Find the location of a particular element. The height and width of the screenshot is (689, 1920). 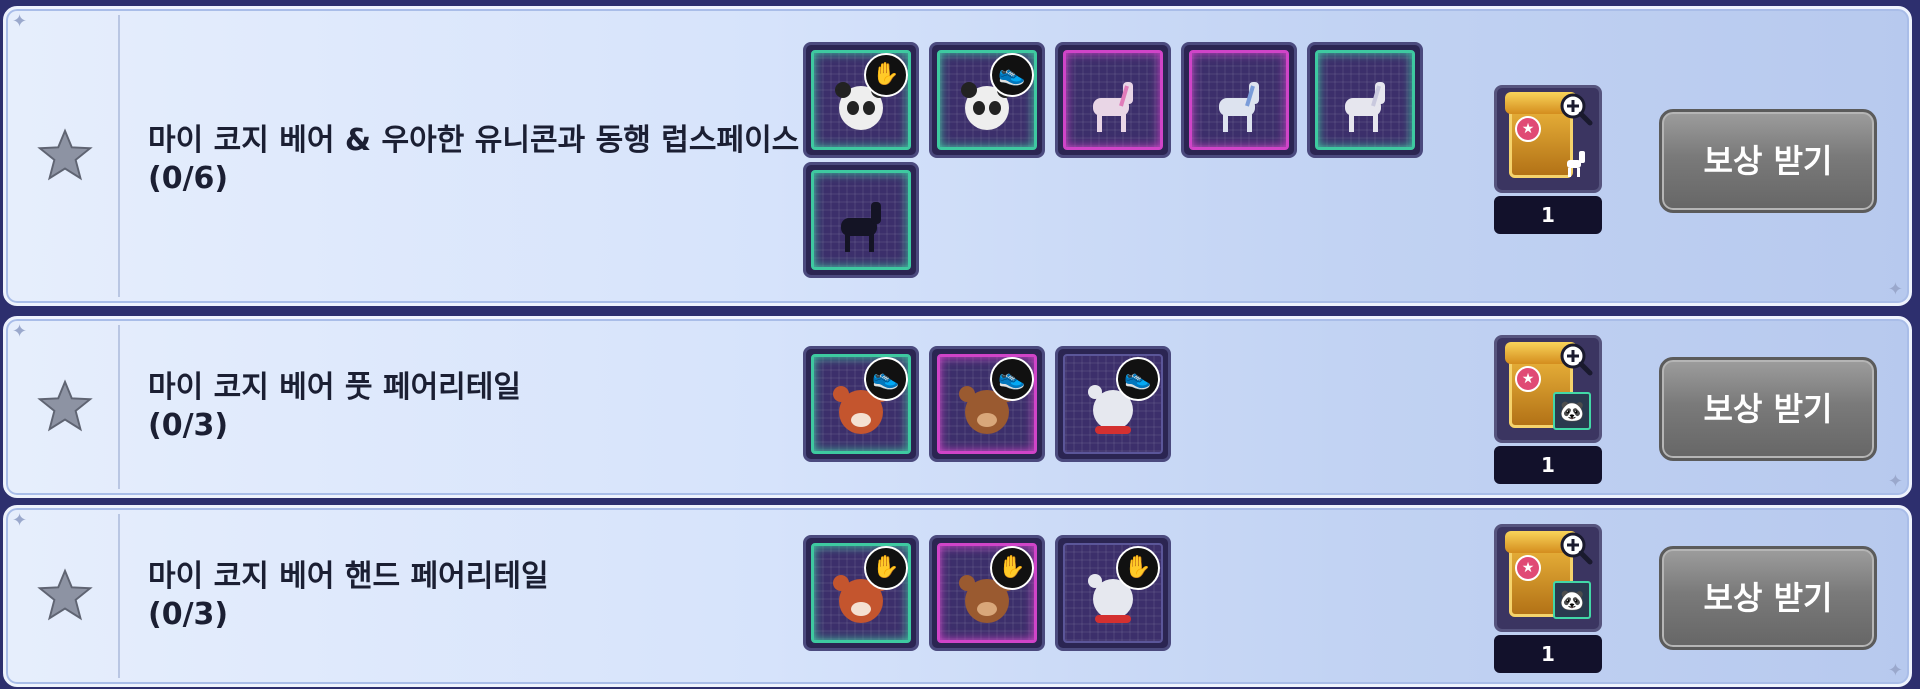

mission-title-text: 마이 코지 베어 풋 페어리테일 is located at coordinates (334, 387).